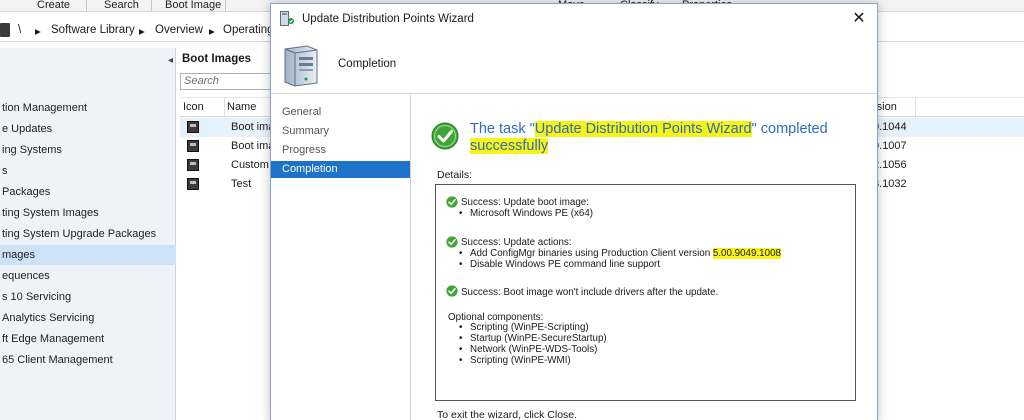  Describe the element at coordinates (53, 5) in the screenshot. I see `ribbon-create-button: Create` at that location.